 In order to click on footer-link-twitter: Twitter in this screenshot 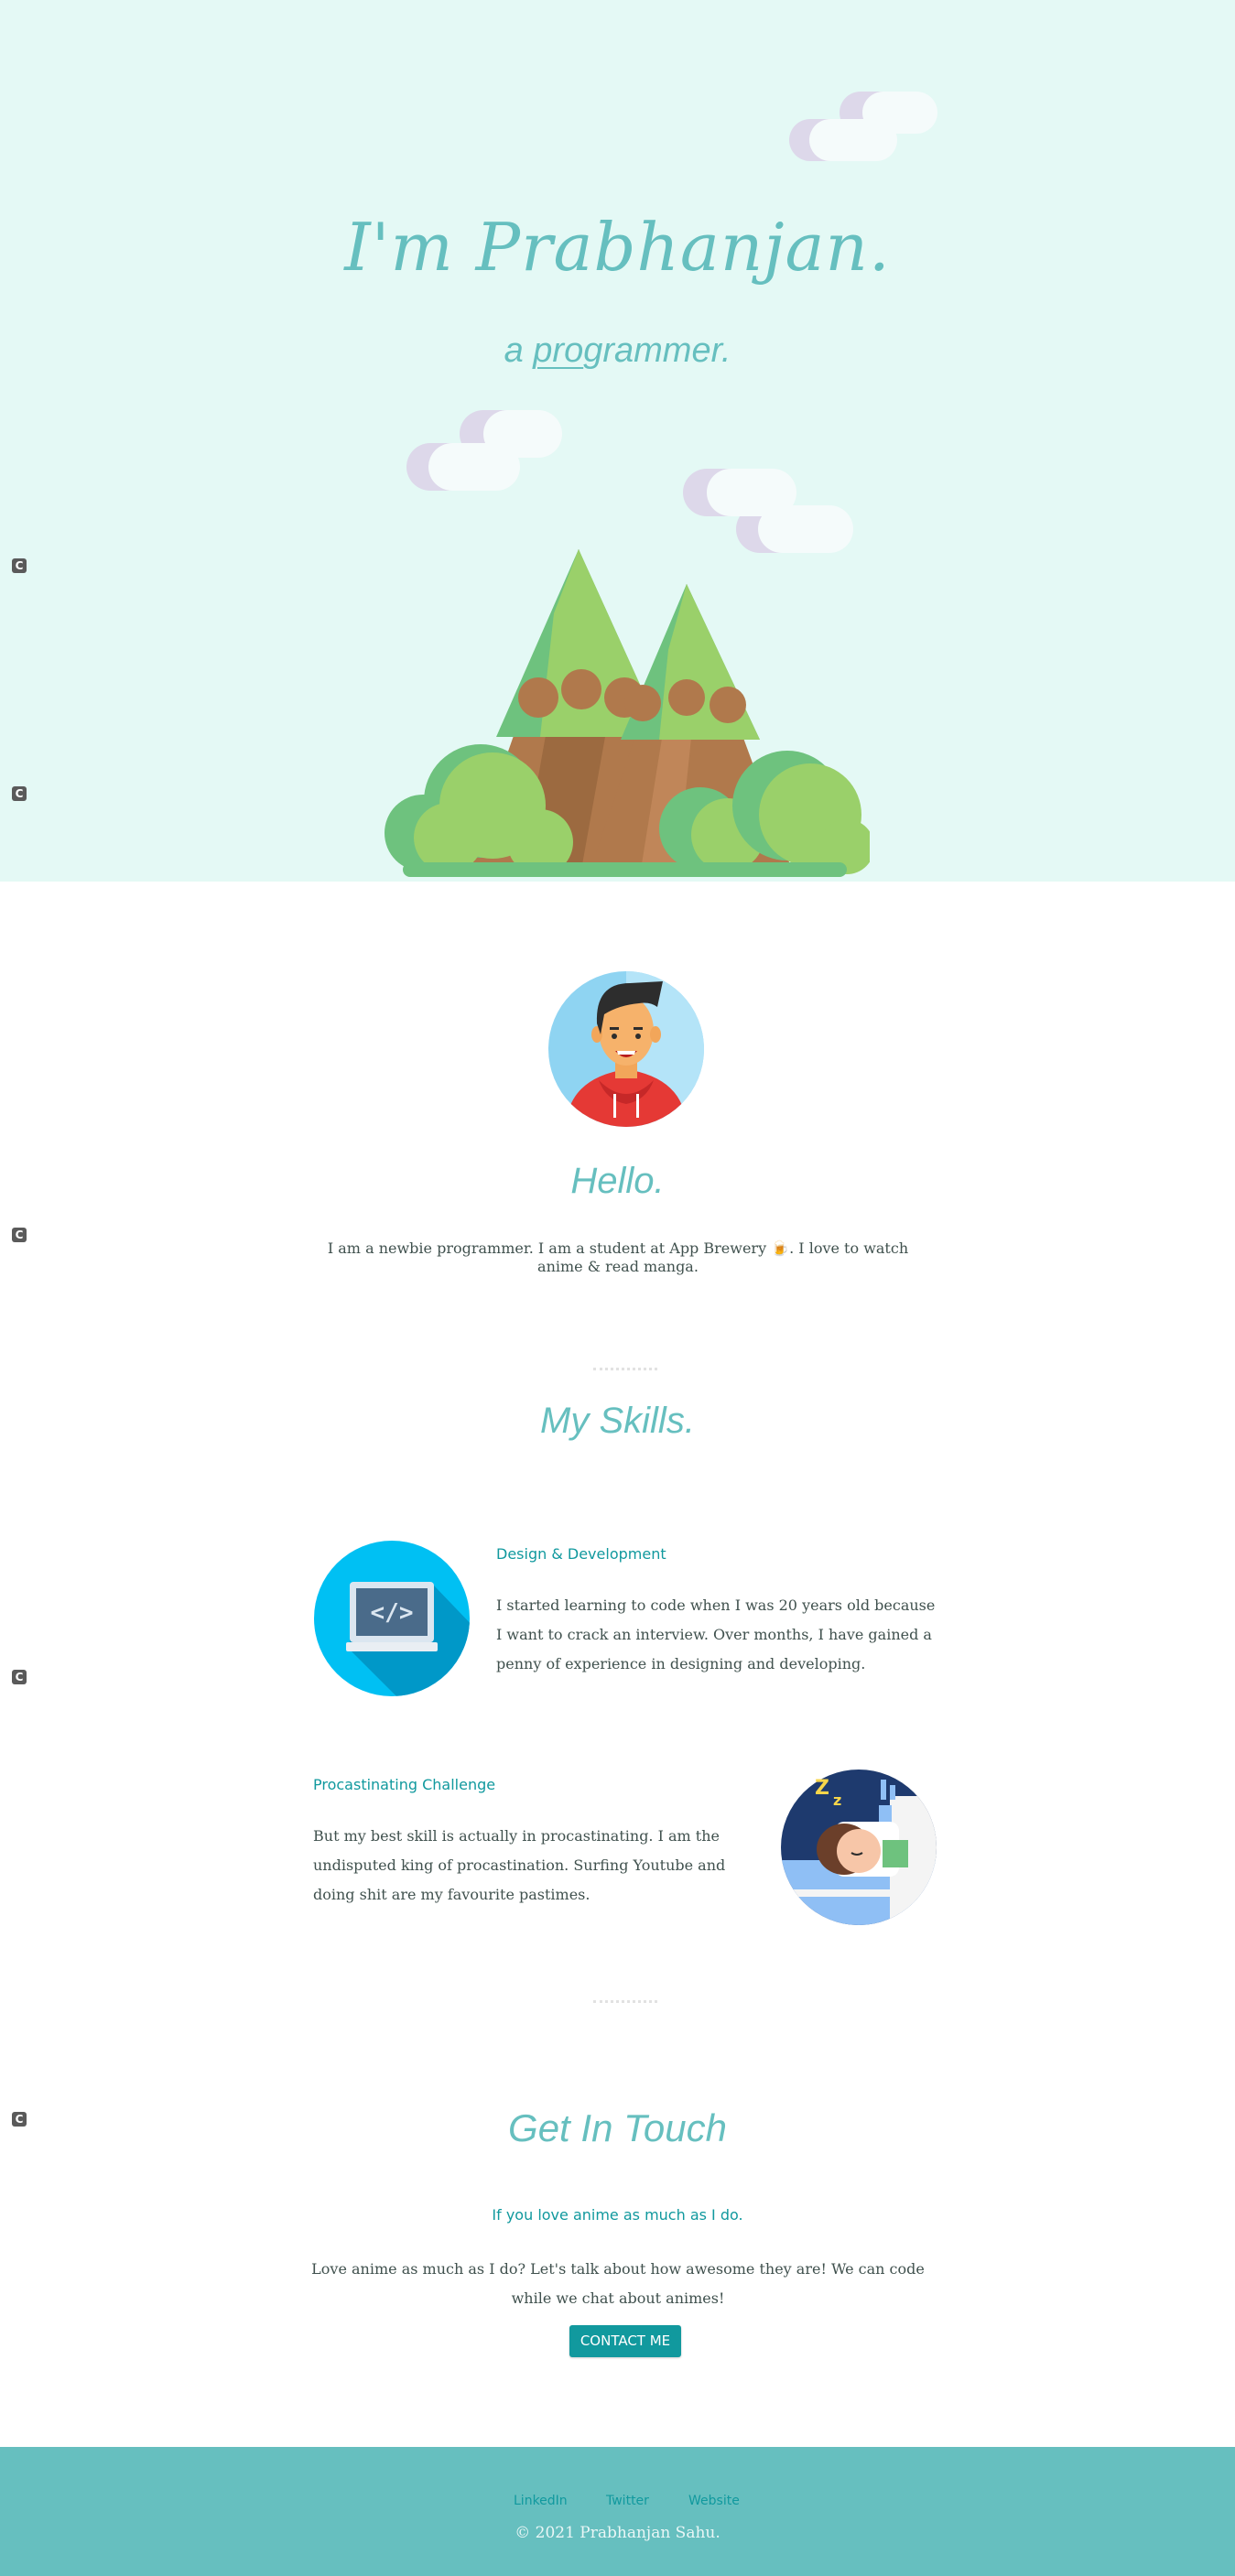, I will do `click(627, 2501)`.